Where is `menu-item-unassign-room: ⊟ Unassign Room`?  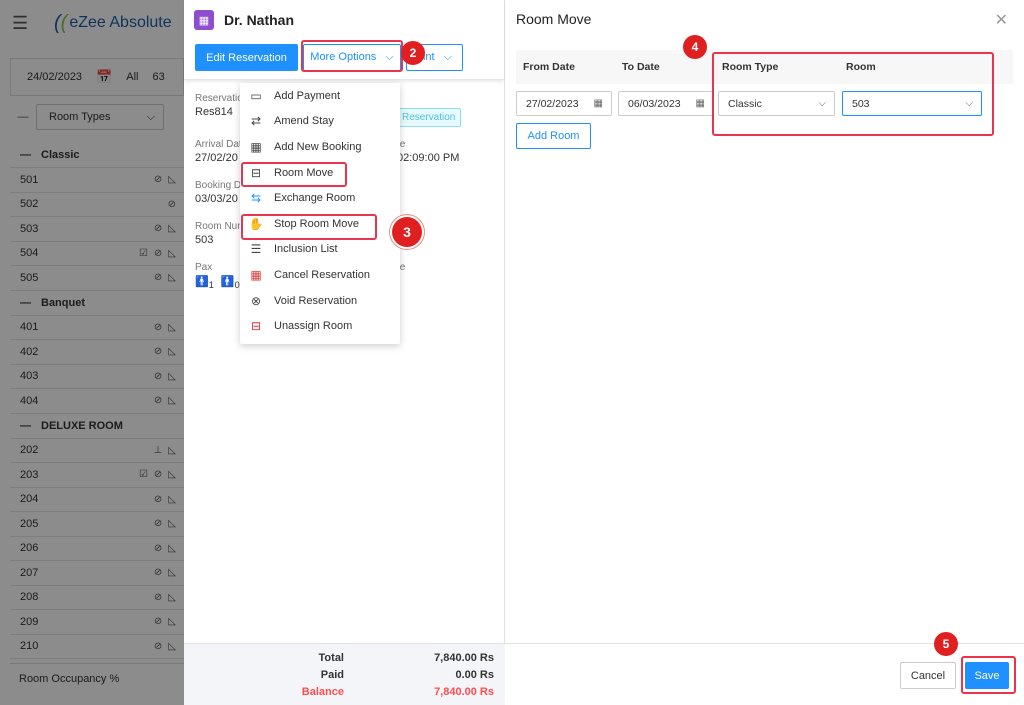 menu-item-unassign-room: ⊟ Unassign Room is located at coordinates (320, 326).